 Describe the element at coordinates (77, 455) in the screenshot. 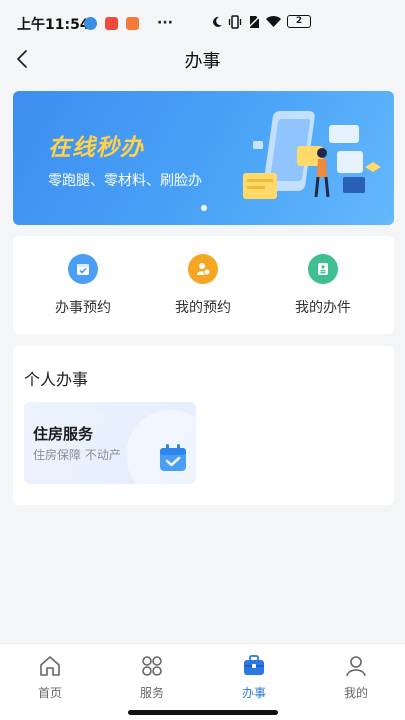

I see `service-card-desc: 住房保障 不动产` at that location.